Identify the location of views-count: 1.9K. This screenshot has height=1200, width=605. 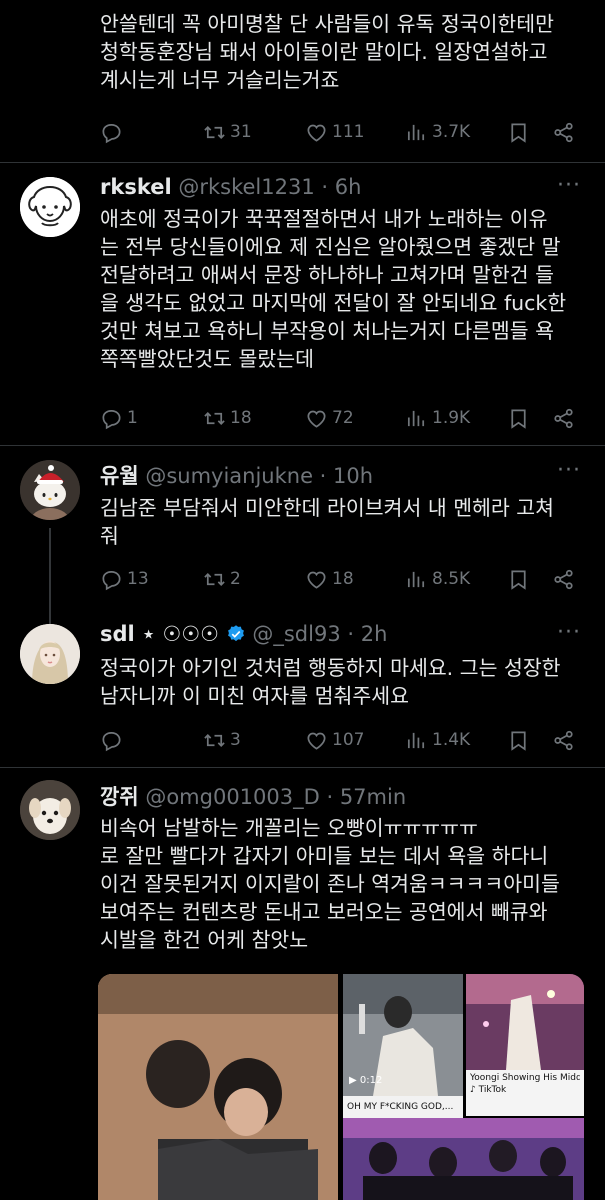
(451, 418).